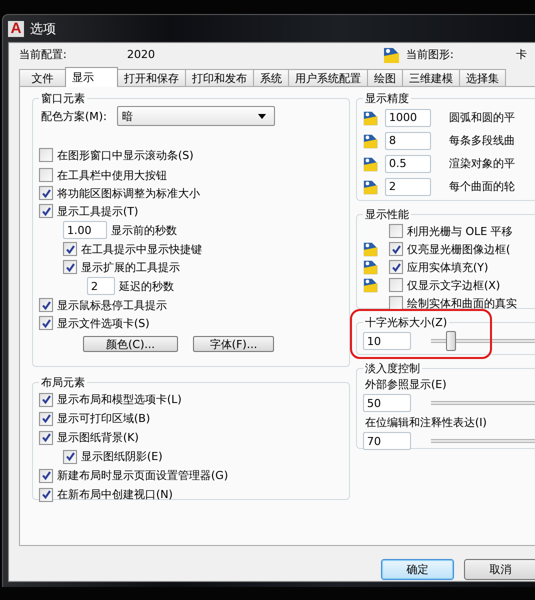 This screenshot has height=600, width=535. I want to click on checkbox-label: 绘制实体和曲面的真实, so click(462, 303).